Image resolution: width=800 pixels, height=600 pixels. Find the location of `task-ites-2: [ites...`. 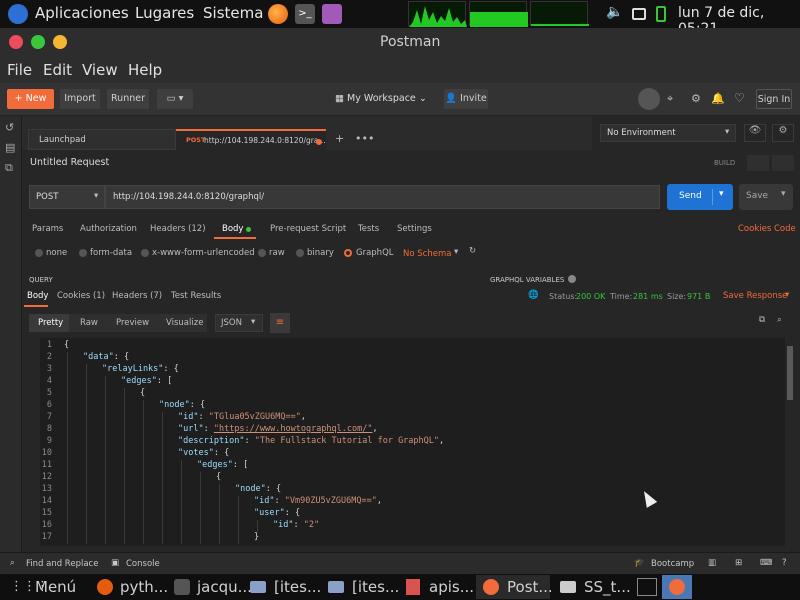

task-ites-2: [ites... is located at coordinates (375, 587).